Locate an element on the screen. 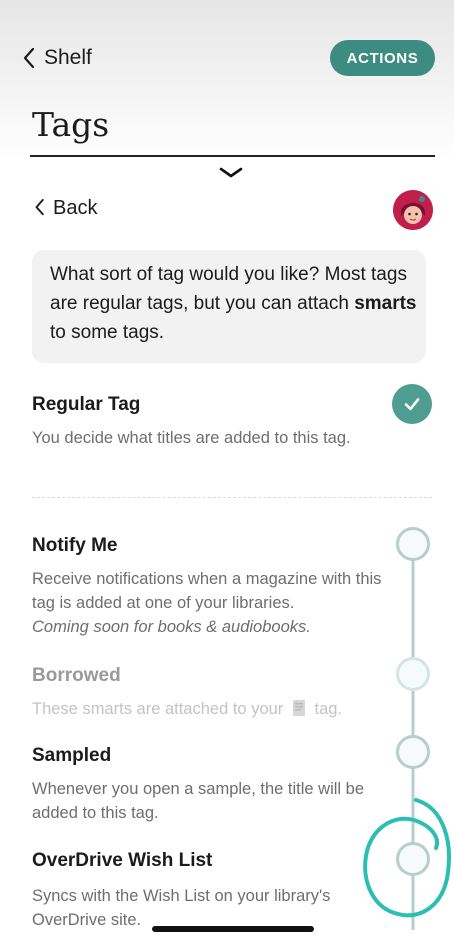  checkmark-icon is located at coordinates (412, 404).